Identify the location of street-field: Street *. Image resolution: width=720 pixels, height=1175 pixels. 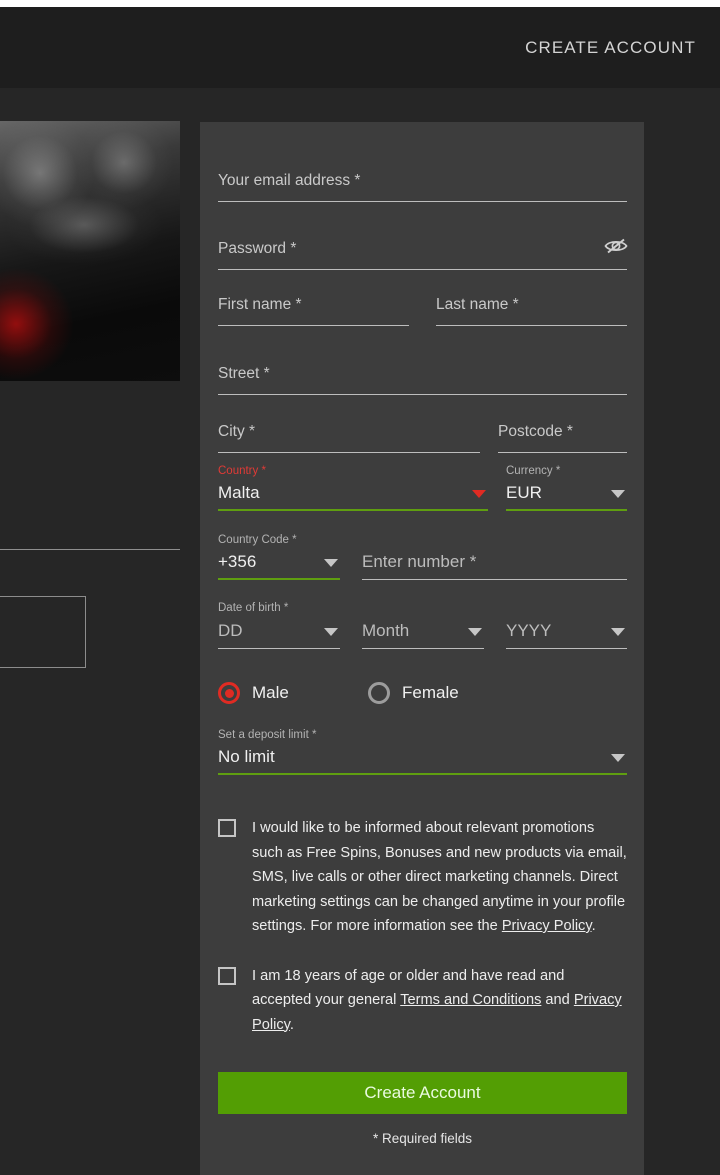
(422, 360).